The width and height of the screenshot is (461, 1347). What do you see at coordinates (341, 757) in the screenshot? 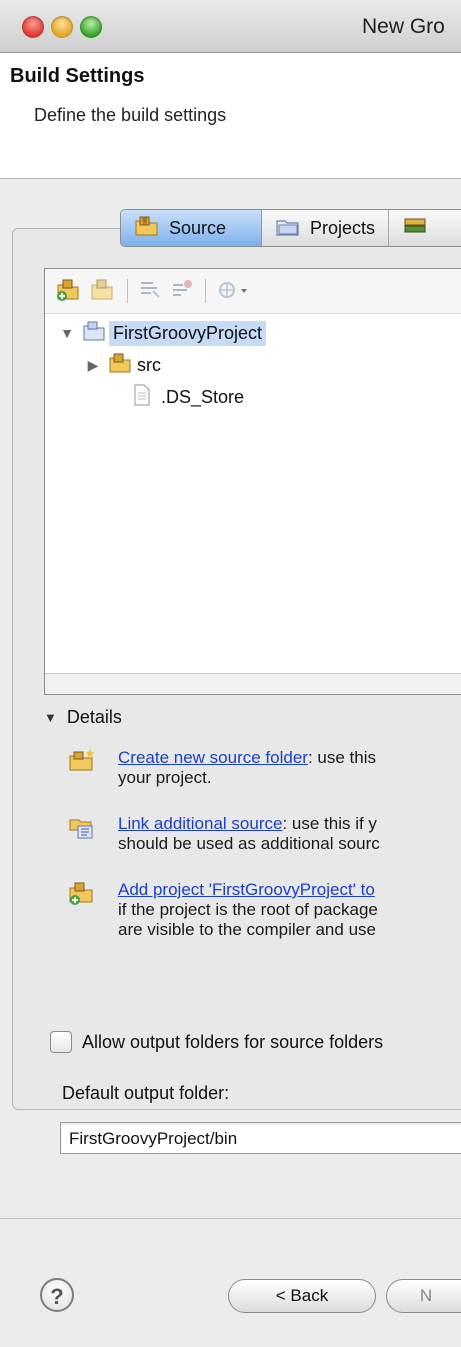
I see `detail-text: : use this` at bounding box center [341, 757].